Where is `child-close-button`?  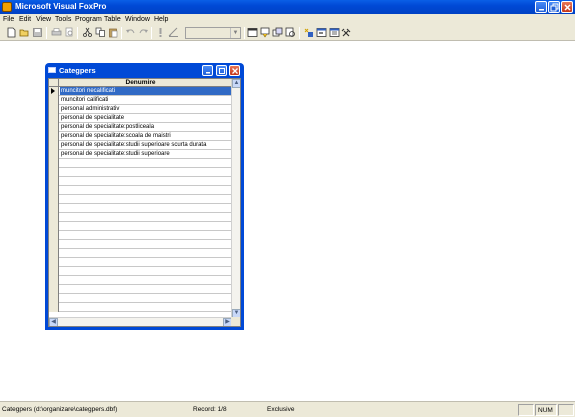 child-close-button is located at coordinates (234, 70).